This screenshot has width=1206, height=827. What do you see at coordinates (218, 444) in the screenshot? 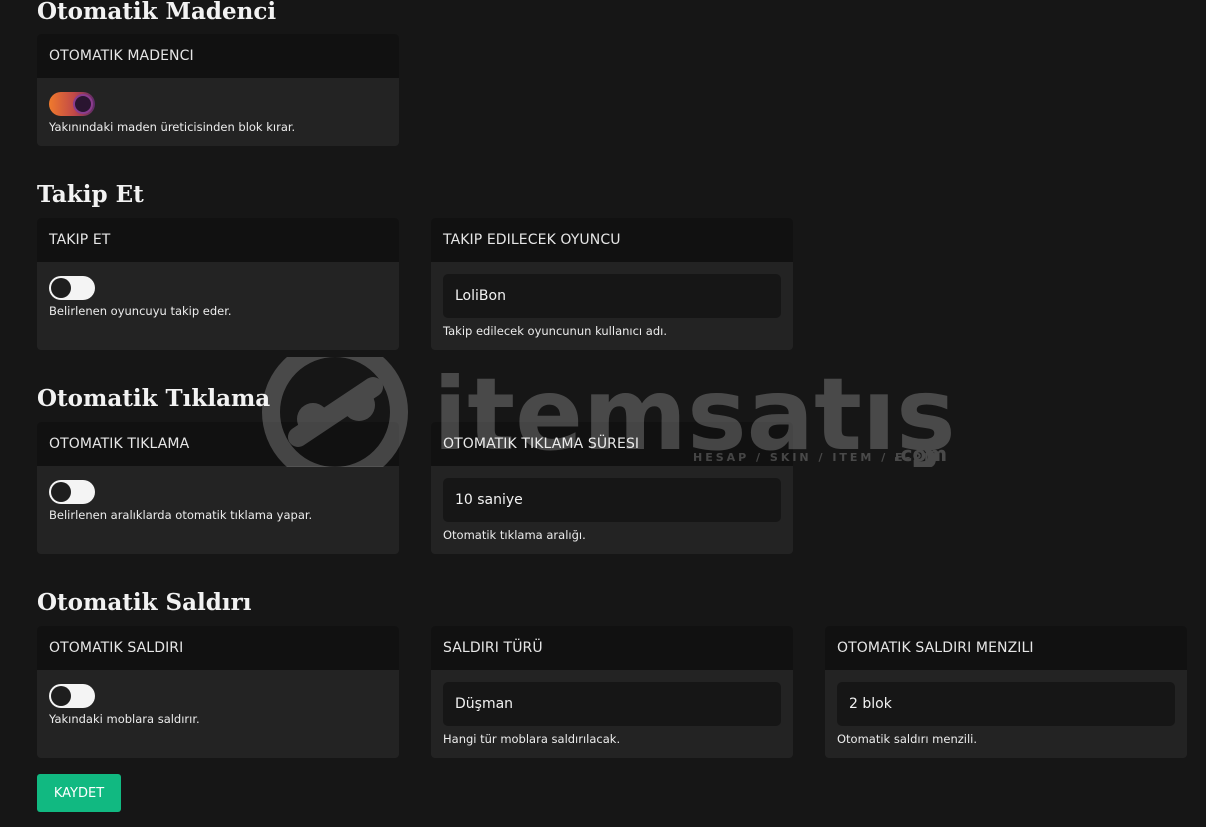
I see `card-header: OTOMATIK TIKLAMA` at bounding box center [218, 444].